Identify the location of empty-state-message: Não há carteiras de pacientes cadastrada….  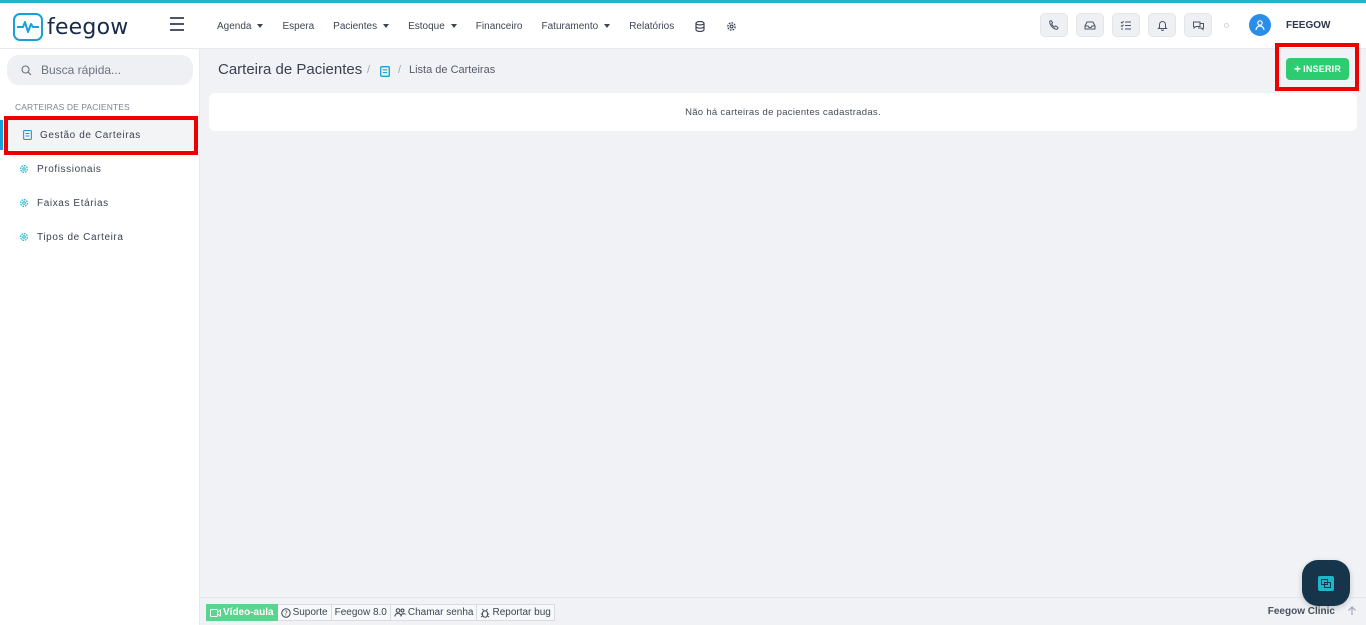
(783, 112).